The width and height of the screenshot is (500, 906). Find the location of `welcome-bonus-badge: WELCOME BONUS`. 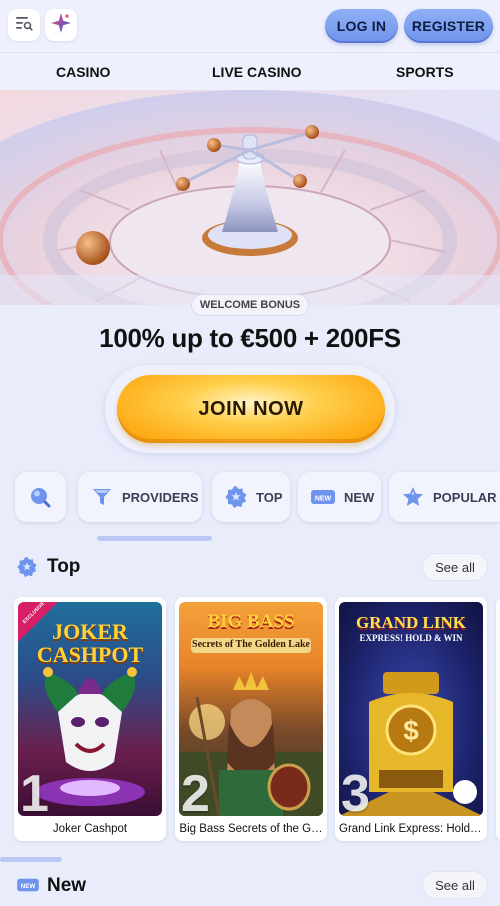

welcome-bonus-badge: WELCOME BONUS is located at coordinates (250, 305).